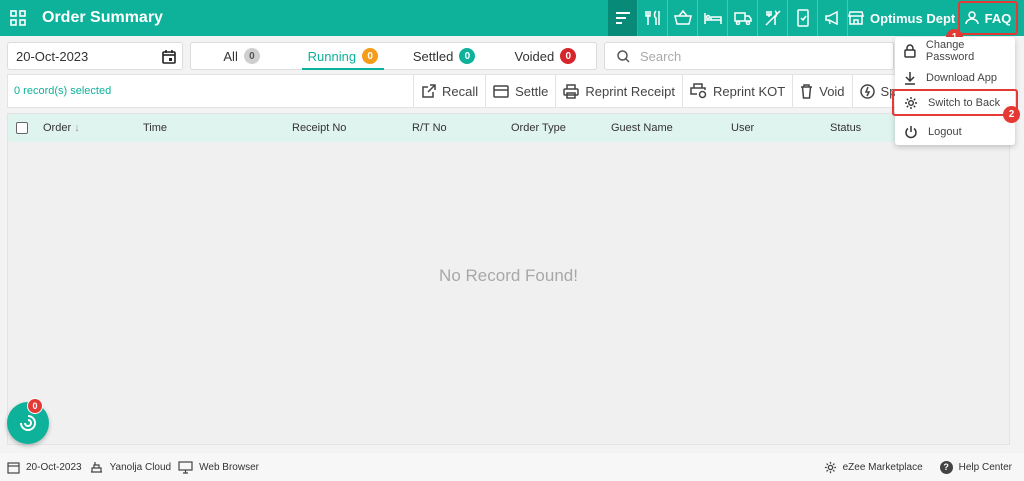 Image resolution: width=1024 pixels, height=481 pixels. Describe the element at coordinates (945, 131) in the screenshot. I see `logout-label: Logout` at that location.